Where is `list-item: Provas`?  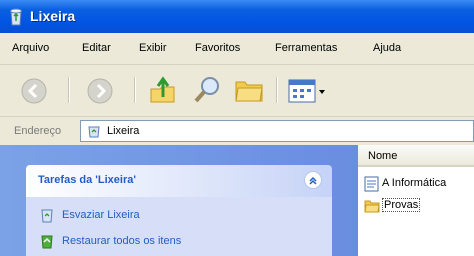 list-item: Provas is located at coordinates (419, 206).